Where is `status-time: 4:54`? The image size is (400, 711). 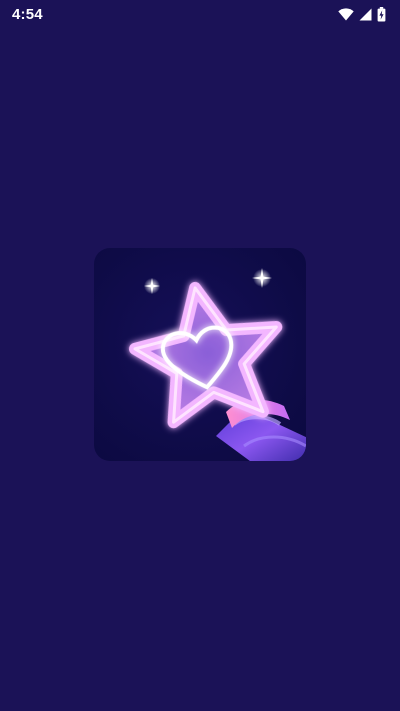 status-time: 4:54 is located at coordinates (27, 14).